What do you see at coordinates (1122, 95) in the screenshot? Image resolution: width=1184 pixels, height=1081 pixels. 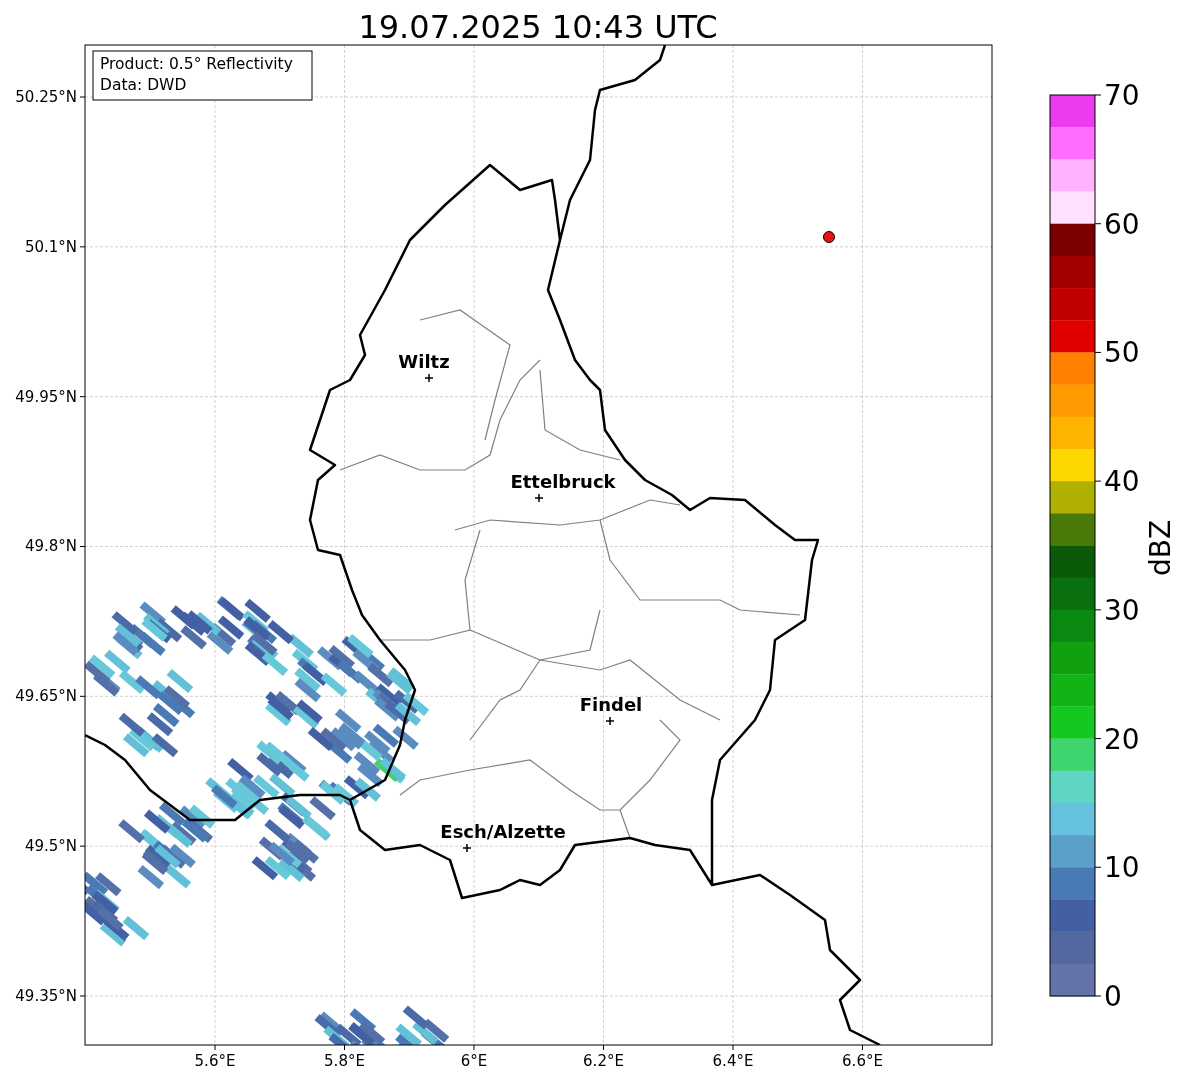 I see `colorbar-tick-label: 70` at bounding box center [1122, 95].